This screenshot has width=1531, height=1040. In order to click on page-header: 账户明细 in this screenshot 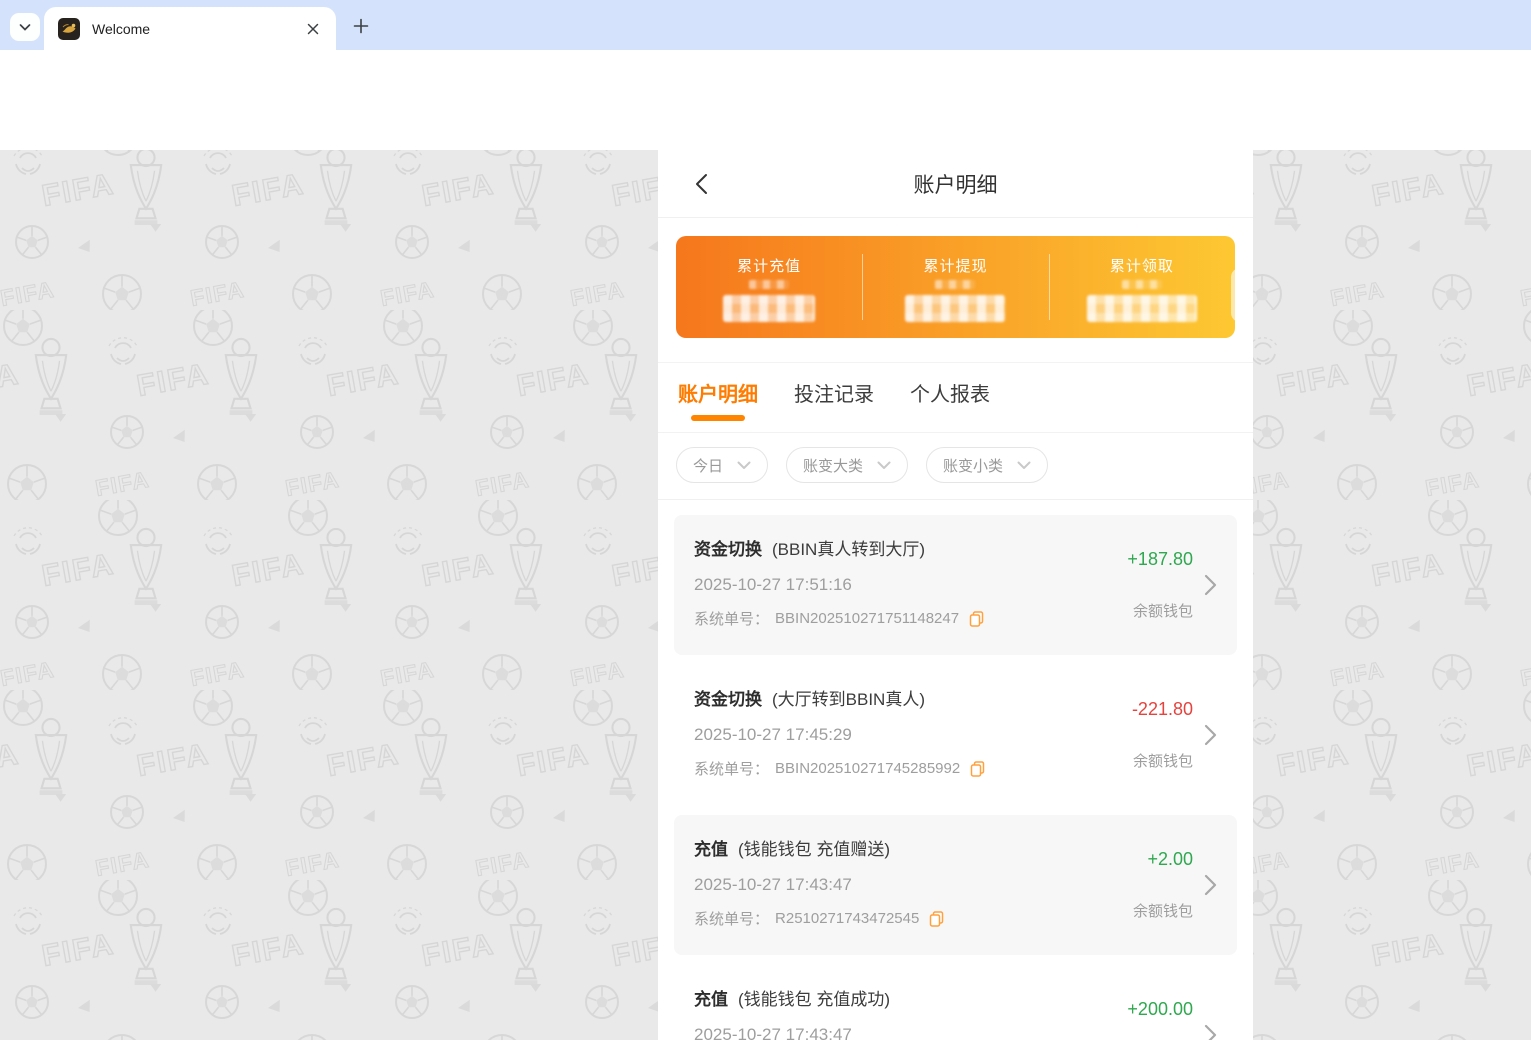, I will do `click(955, 184)`.